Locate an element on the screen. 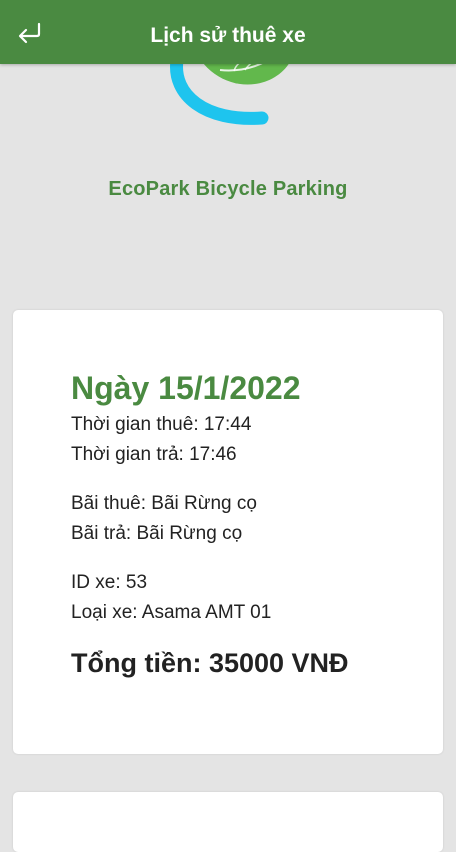  return-time: Thời gian trả: 17:46 is located at coordinates (154, 454).